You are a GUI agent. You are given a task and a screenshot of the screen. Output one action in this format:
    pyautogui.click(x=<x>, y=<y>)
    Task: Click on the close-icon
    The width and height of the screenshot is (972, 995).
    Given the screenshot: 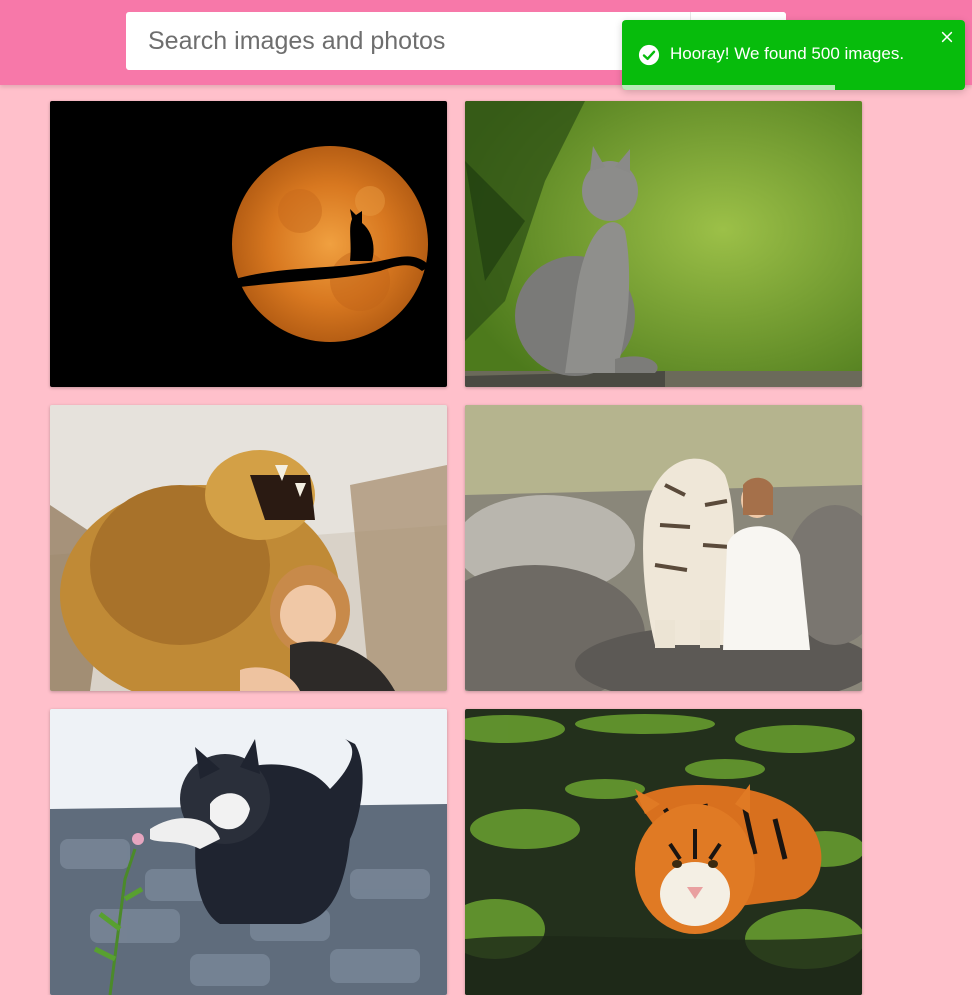 What is the action you would take?
    pyautogui.click(x=947, y=37)
    